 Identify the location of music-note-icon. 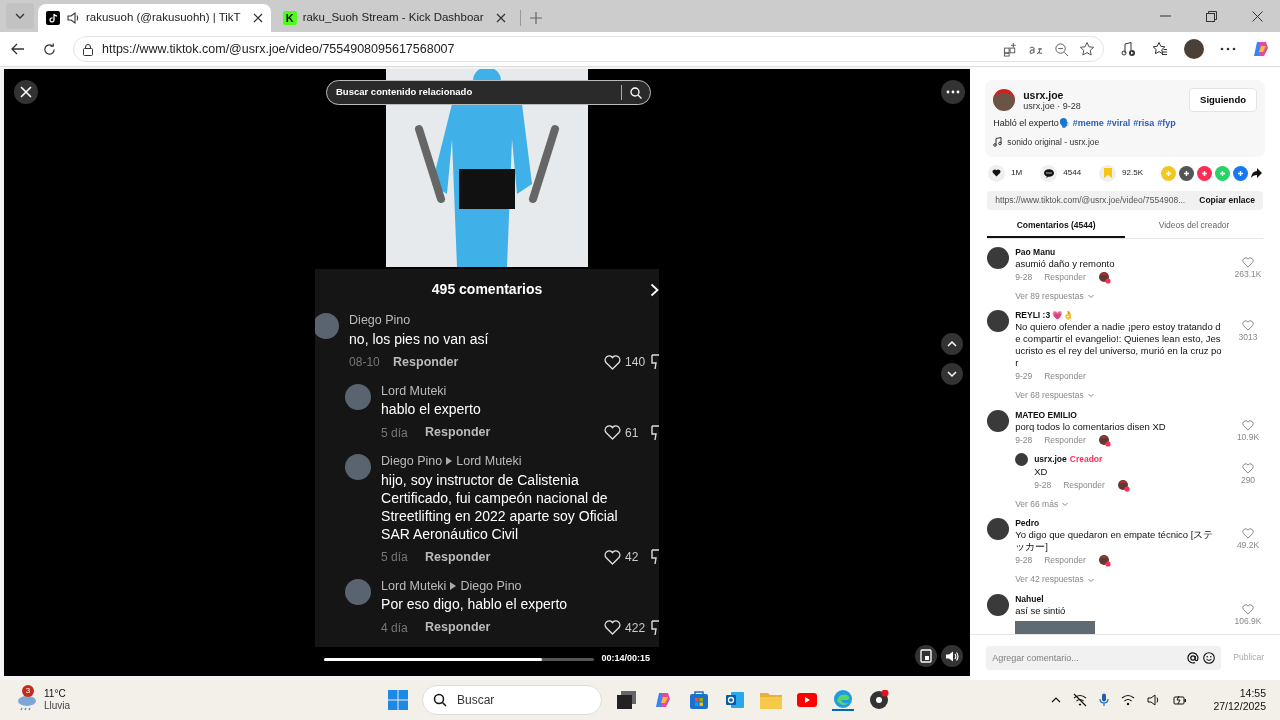
(53, 18).